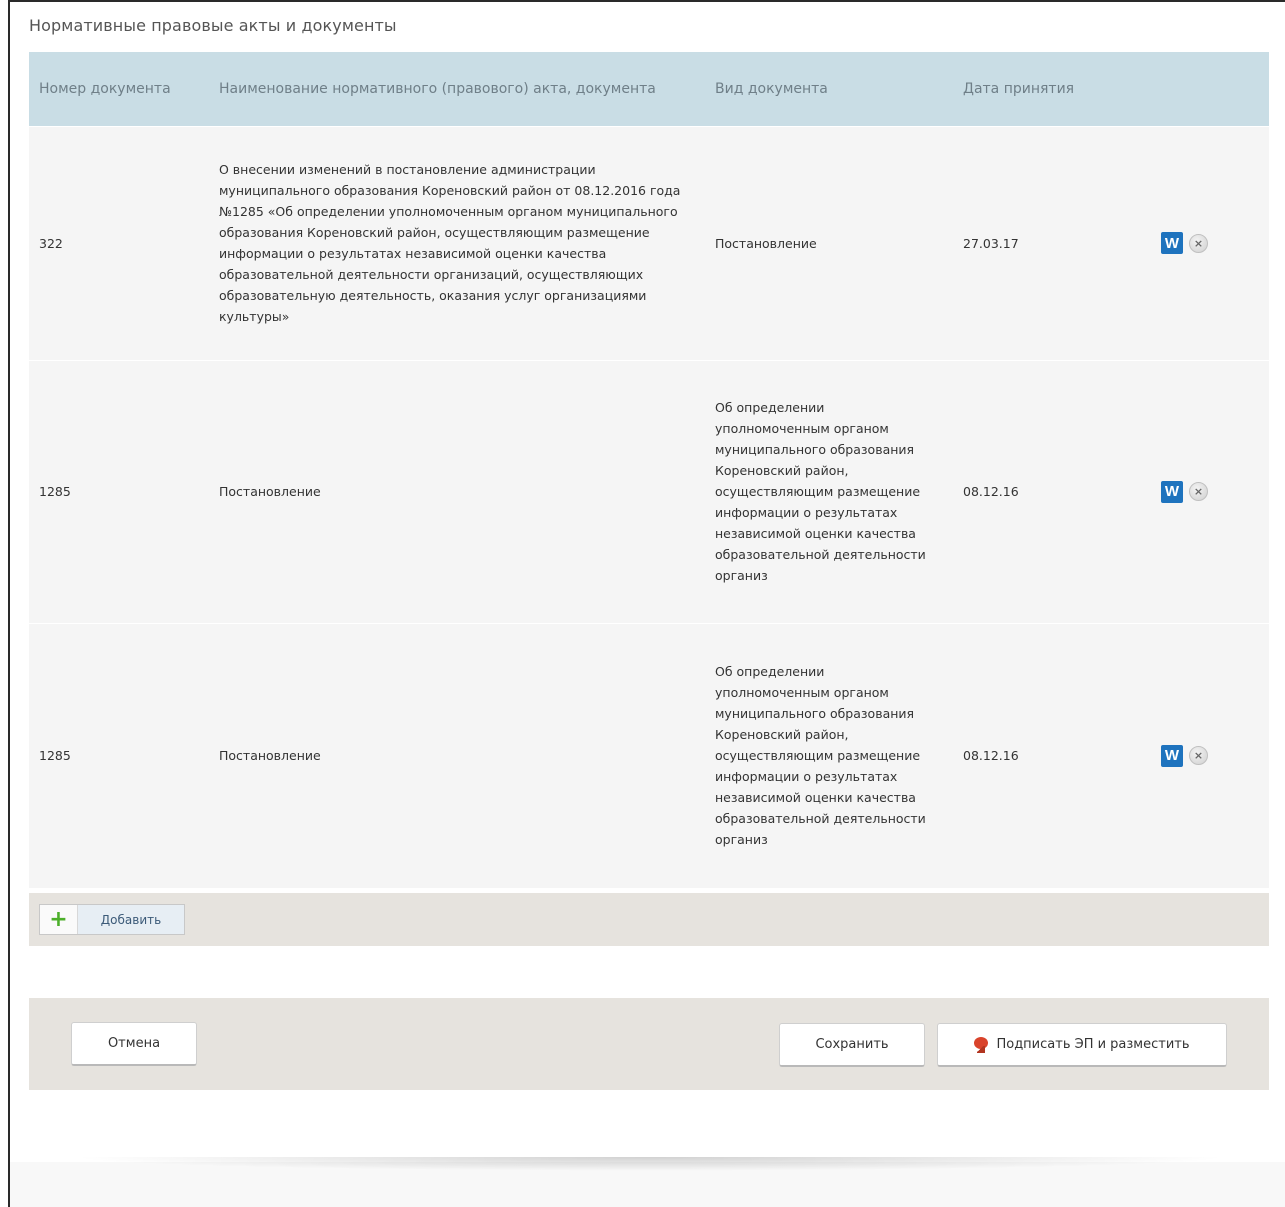 The image size is (1285, 1207). What do you see at coordinates (981, 1044) in the screenshot?
I see `seal-icon` at bounding box center [981, 1044].